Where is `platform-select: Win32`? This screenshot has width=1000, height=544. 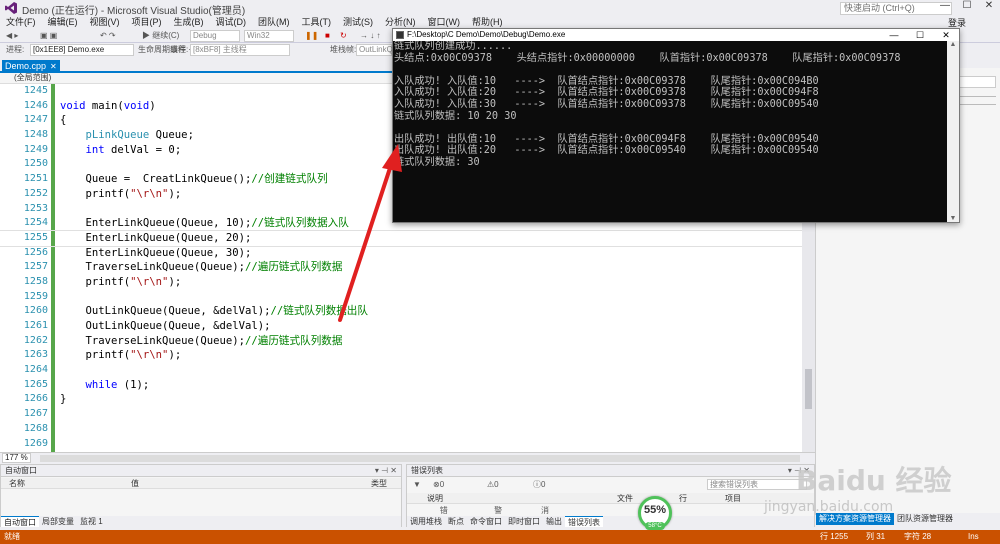 platform-select: Win32 is located at coordinates (269, 36).